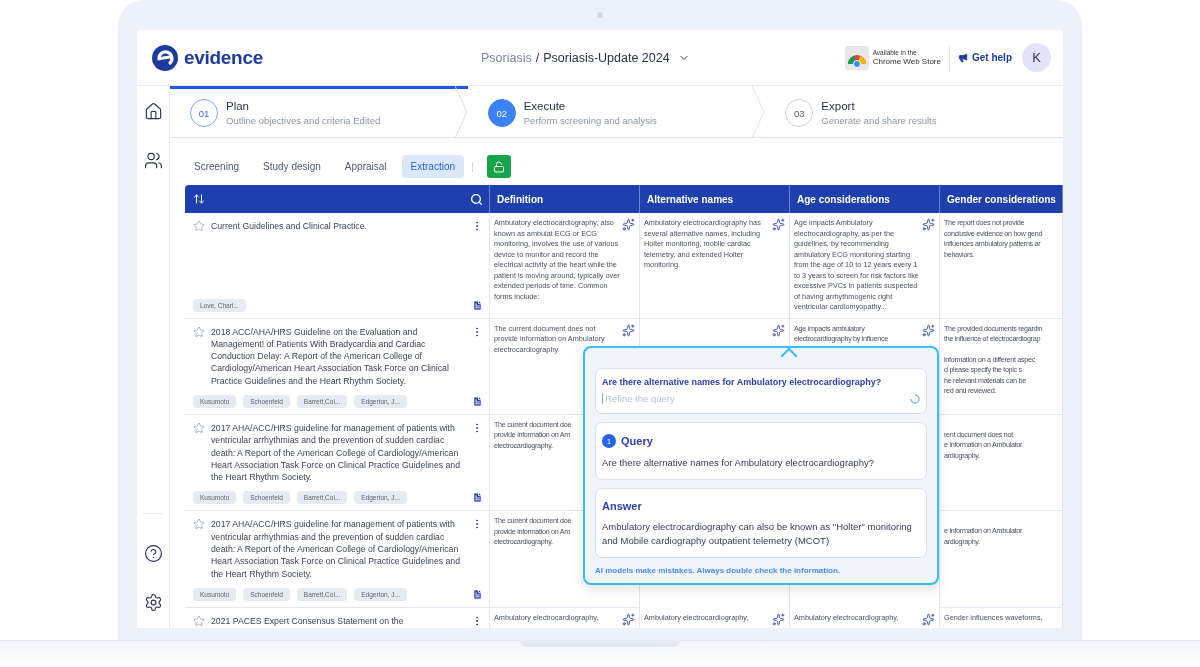 The image size is (1200, 667). Describe the element at coordinates (838, 106) in the screenshot. I see `step-title: Export` at that location.